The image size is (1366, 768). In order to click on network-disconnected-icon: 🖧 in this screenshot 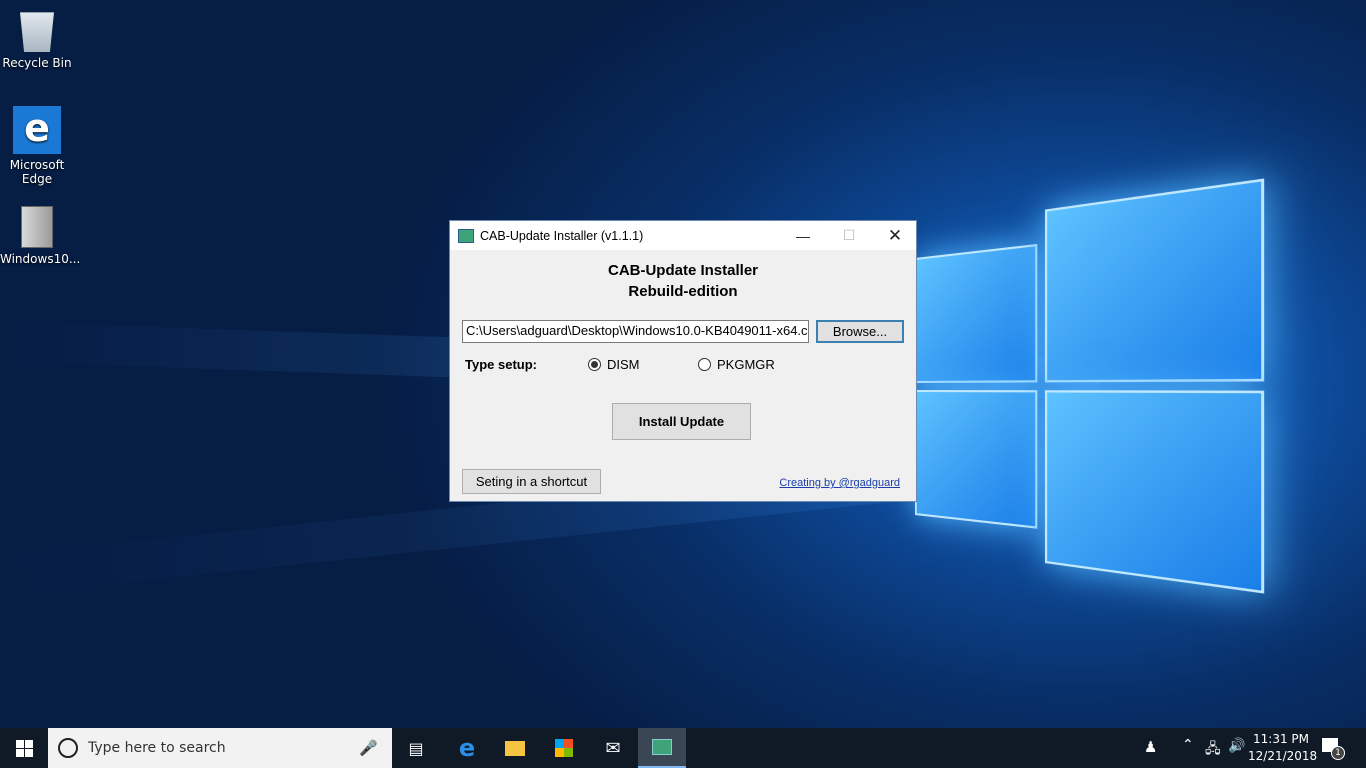, I will do `click(1213, 750)`.